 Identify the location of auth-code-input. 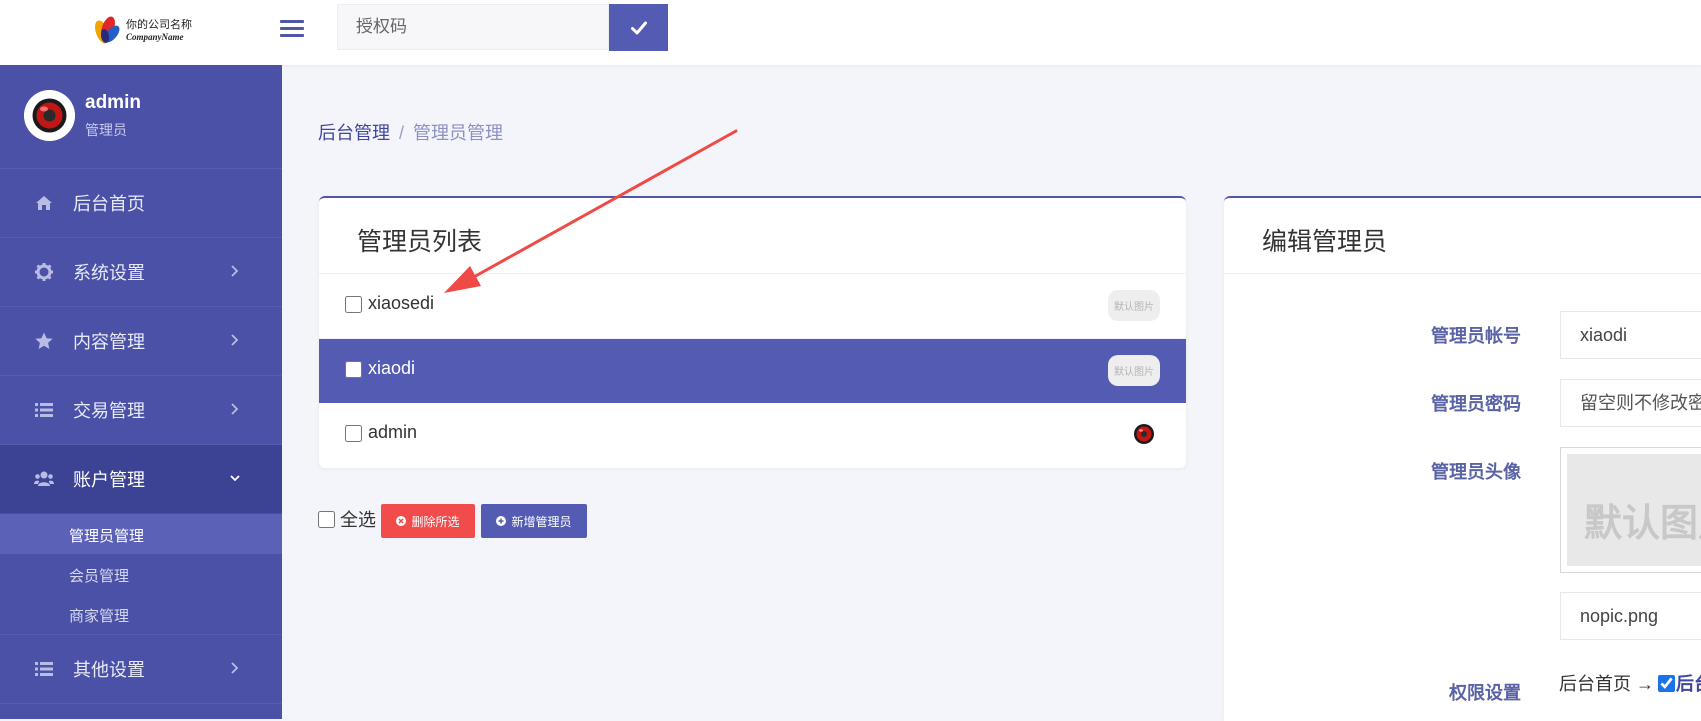
(473, 27).